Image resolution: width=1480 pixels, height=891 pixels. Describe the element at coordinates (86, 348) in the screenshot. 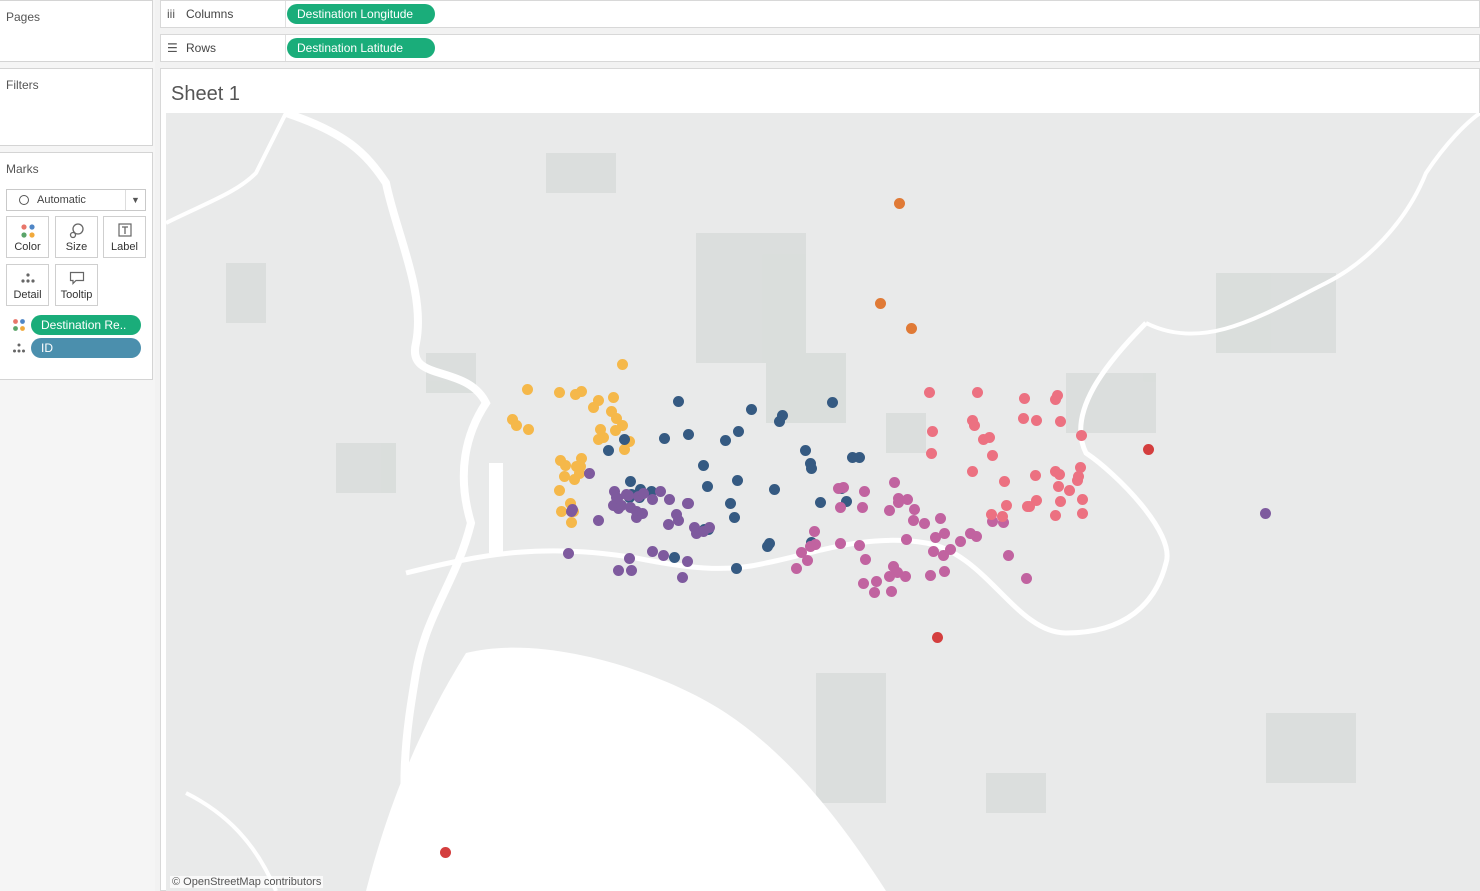

I see `id-pill: ID` at that location.